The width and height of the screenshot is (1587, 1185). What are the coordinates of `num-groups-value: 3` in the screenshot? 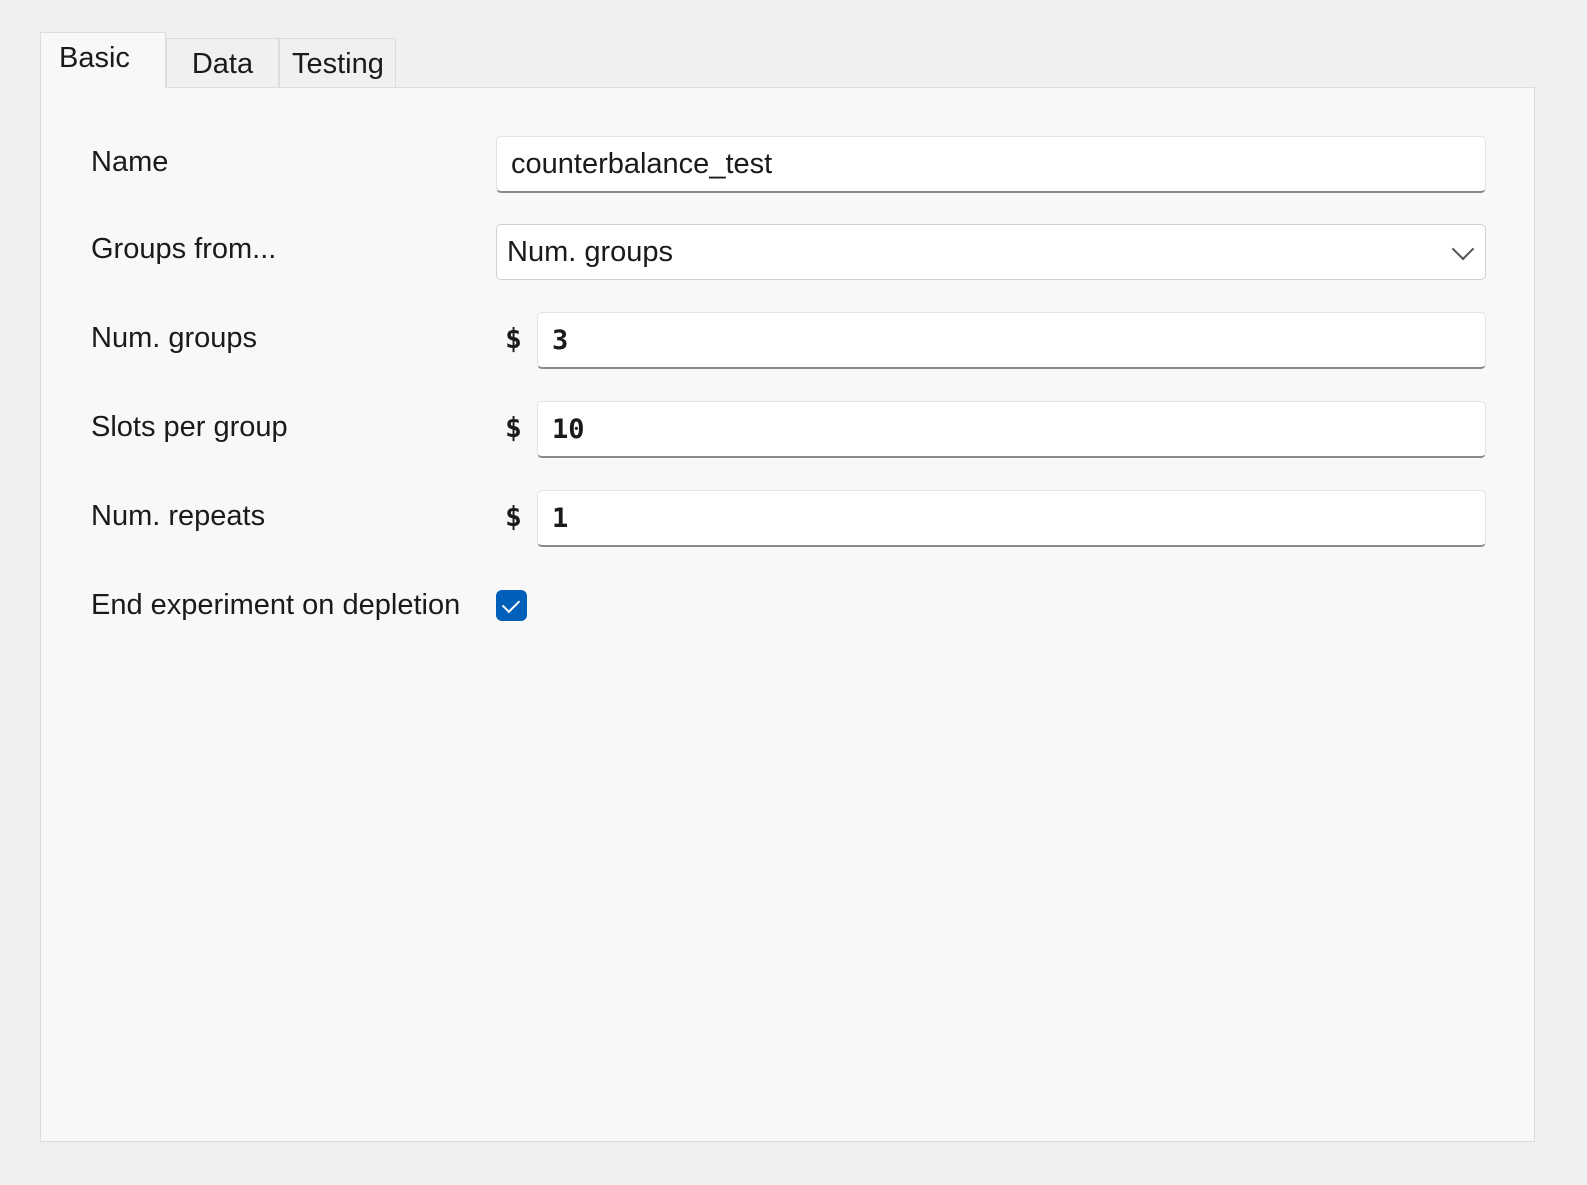 It's located at (560, 340).